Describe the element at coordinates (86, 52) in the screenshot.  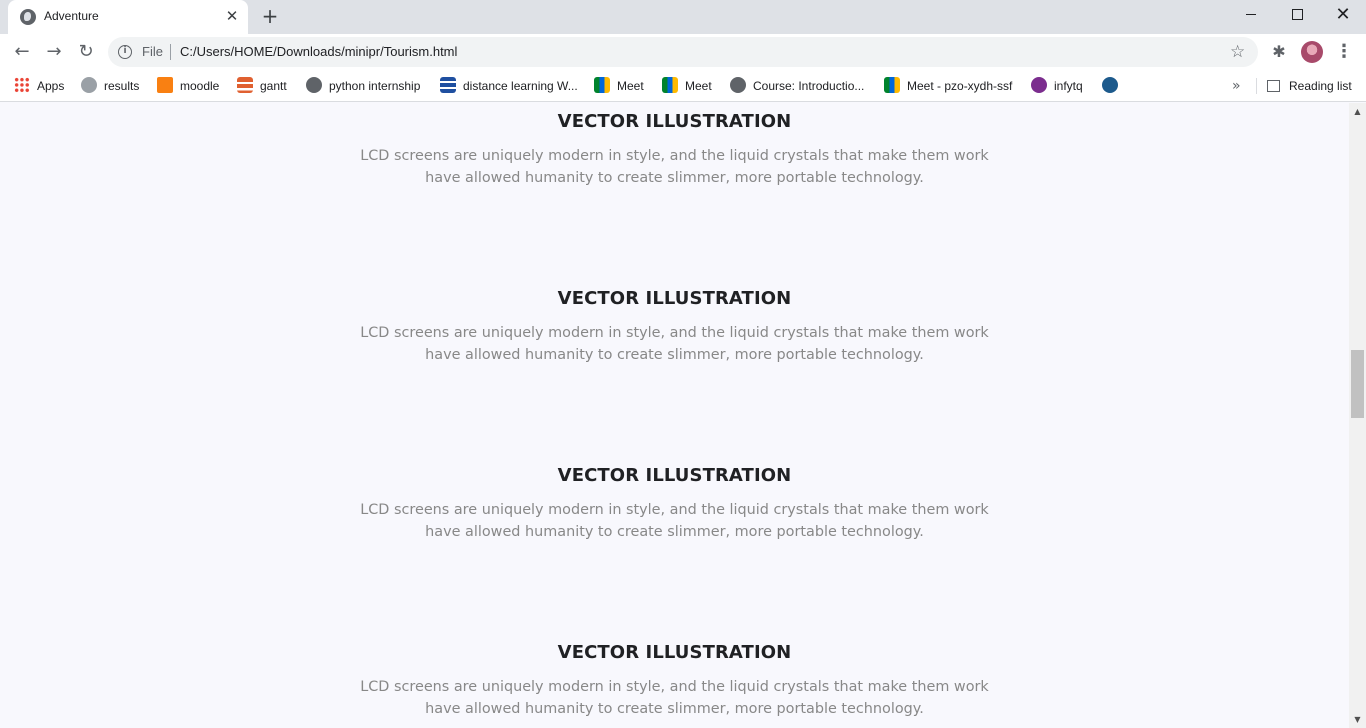
I see `reload-icon: ↻` at that location.